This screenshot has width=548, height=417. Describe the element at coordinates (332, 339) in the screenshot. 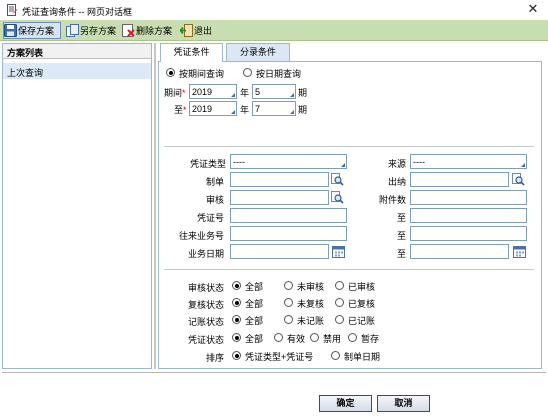

I see `voucher-status-disabled-label: 禁用` at that location.